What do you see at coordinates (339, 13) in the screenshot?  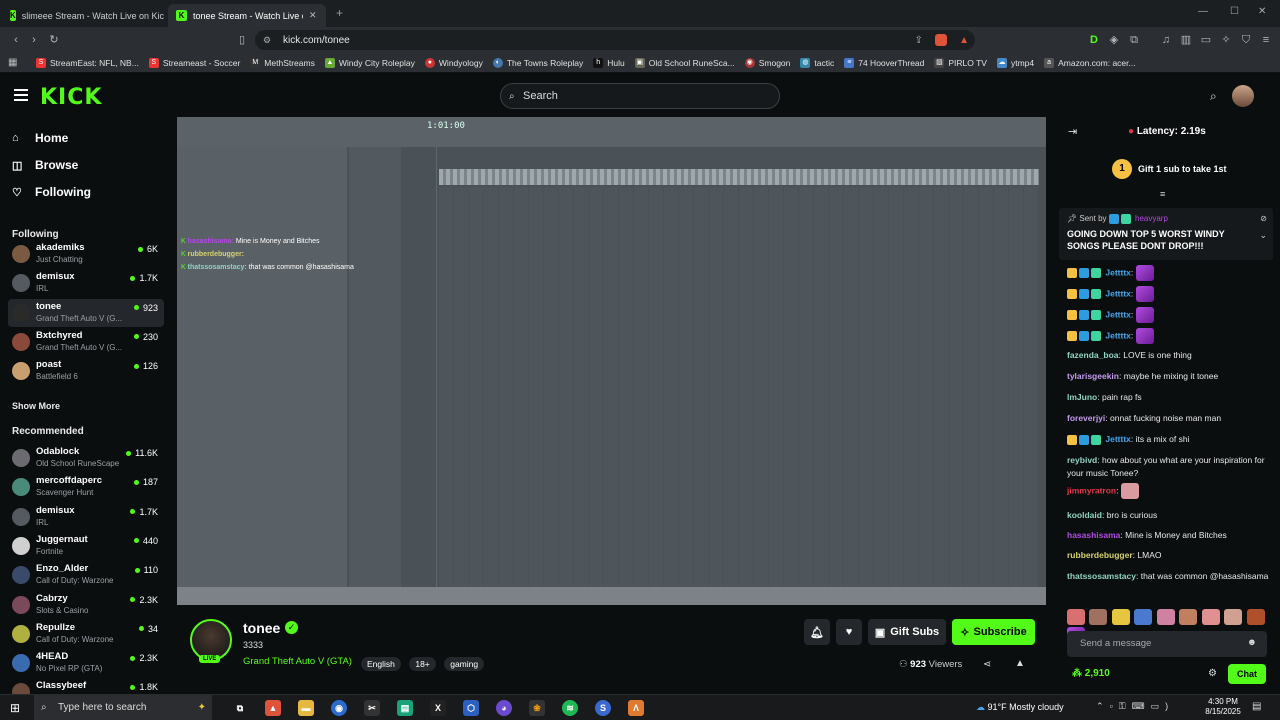 I see `new-tab-icon: +` at bounding box center [339, 13].